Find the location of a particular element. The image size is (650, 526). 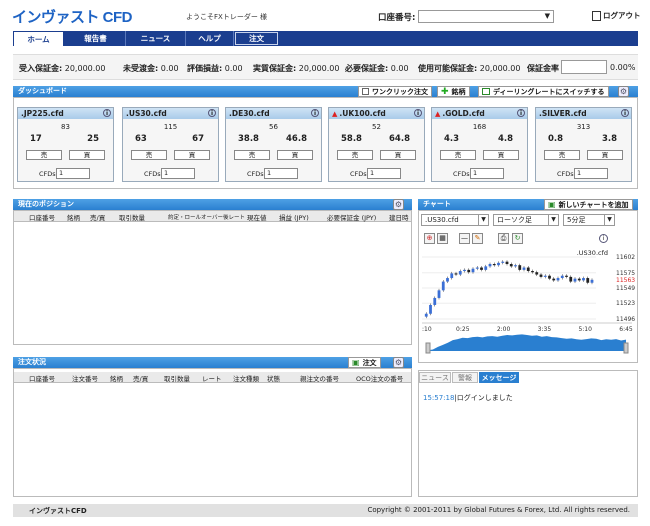

new-order-button: ▣ 注文 is located at coordinates (364, 362).